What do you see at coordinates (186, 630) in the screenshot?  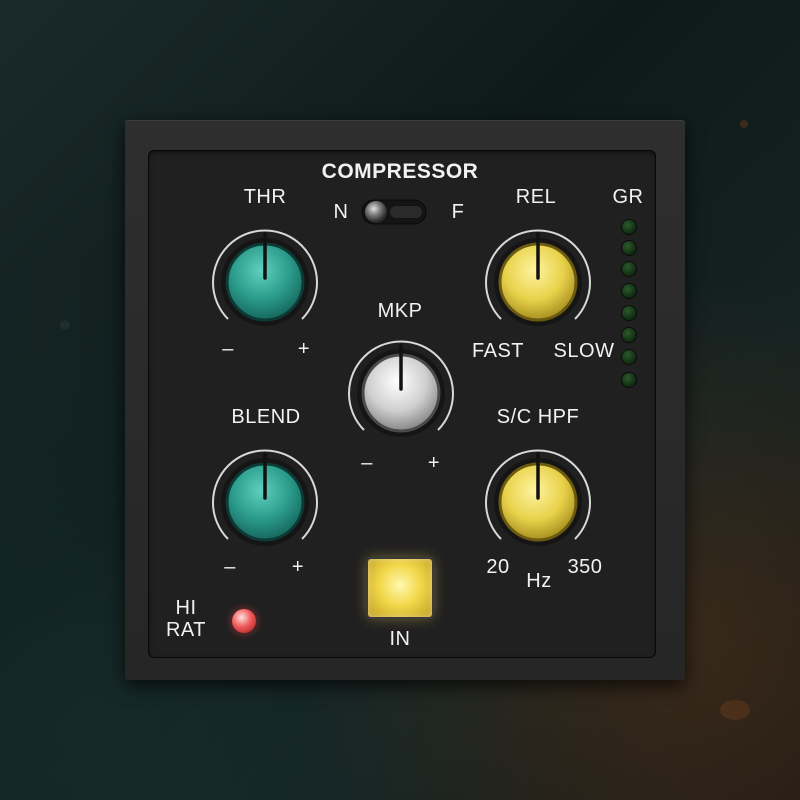 I see `hi-rat-label-line2: RAT` at bounding box center [186, 630].